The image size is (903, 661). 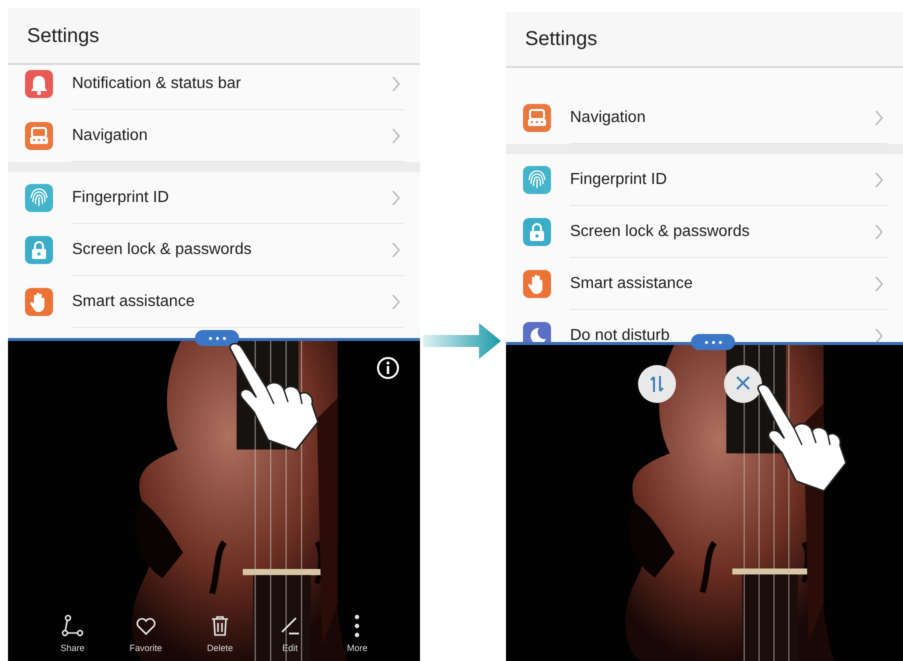 I want to click on toolbar-button: More, so click(x=357, y=634).